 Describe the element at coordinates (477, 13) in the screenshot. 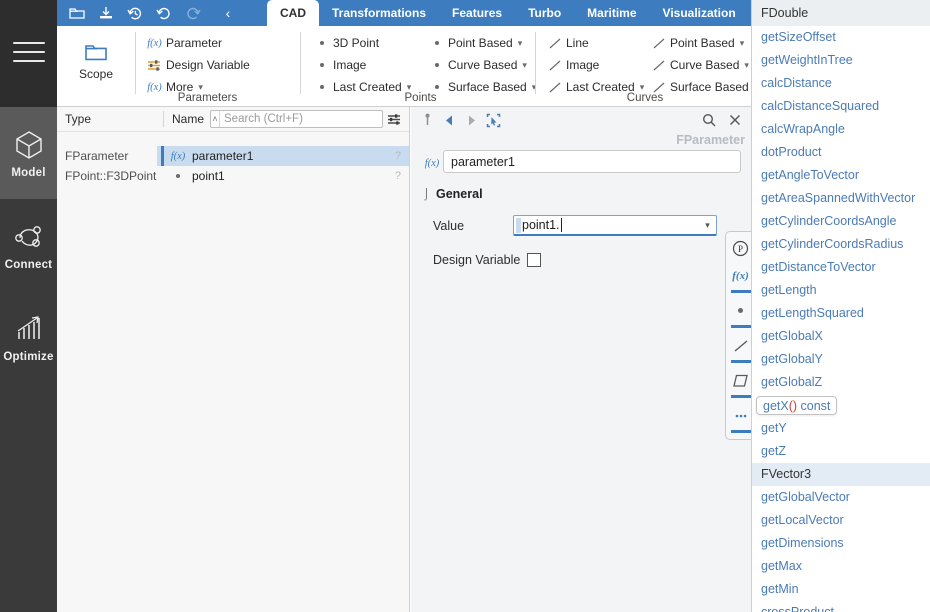

I see `tab-features: Features` at that location.